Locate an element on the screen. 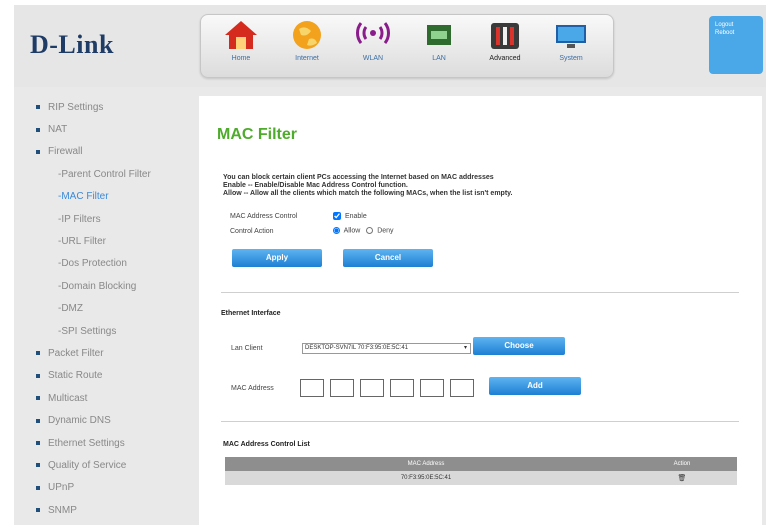 The height and width of the screenshot is (528, 775). tools-icon is located at coordinates (505, 35).